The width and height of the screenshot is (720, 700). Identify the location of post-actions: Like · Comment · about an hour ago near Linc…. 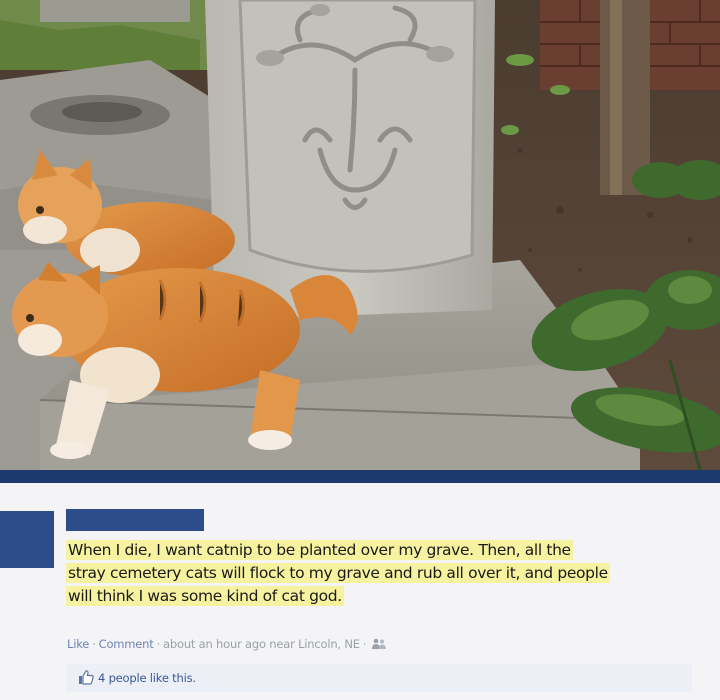
(227, 645).